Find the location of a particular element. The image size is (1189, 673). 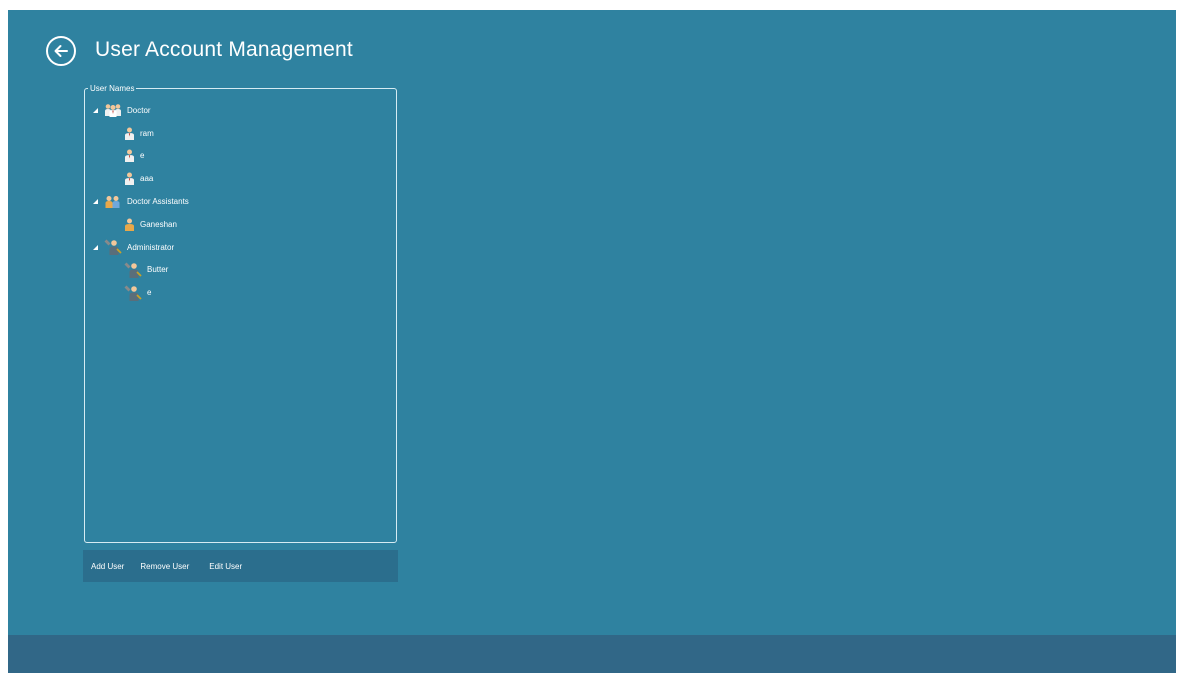

tree-group-label: Doctor is located at coordinates (139, 110).